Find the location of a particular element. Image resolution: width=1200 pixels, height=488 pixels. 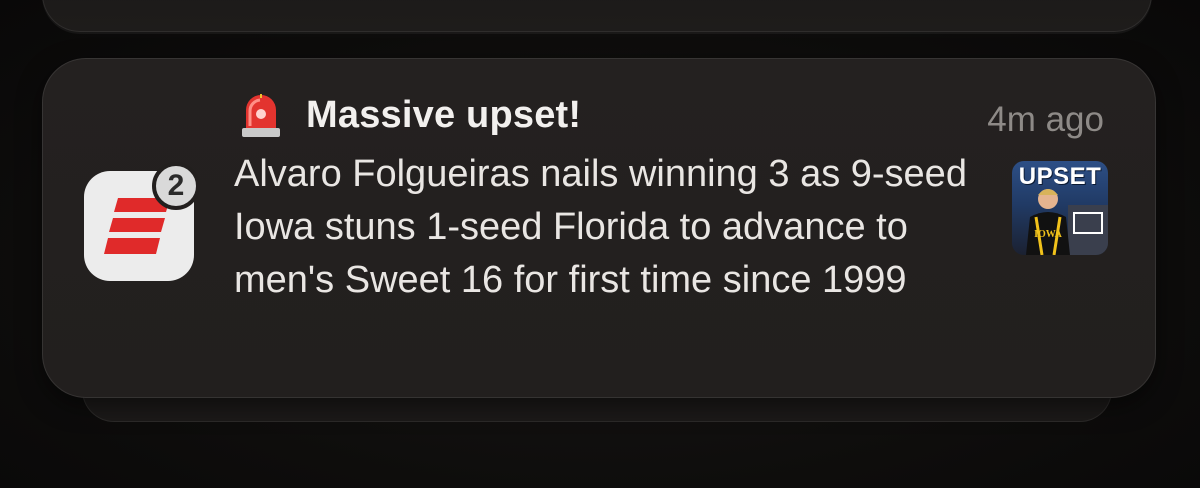

notification-timestamp: 4m ago is located at coordinates (1045, 119).